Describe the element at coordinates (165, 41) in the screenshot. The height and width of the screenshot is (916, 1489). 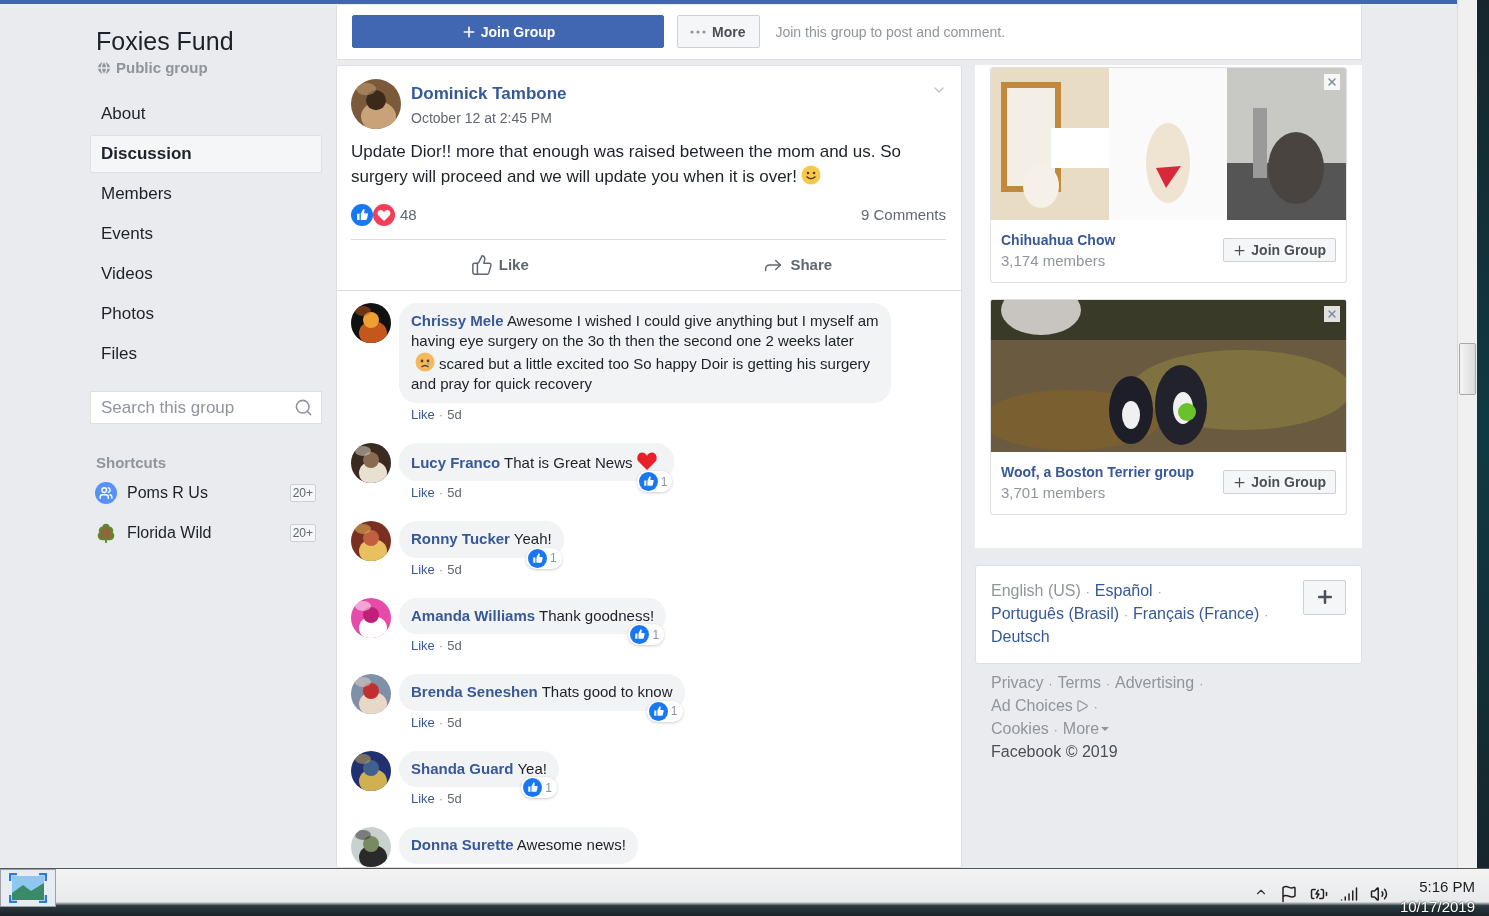
I see `group-title: Foxies Fund` at that location.